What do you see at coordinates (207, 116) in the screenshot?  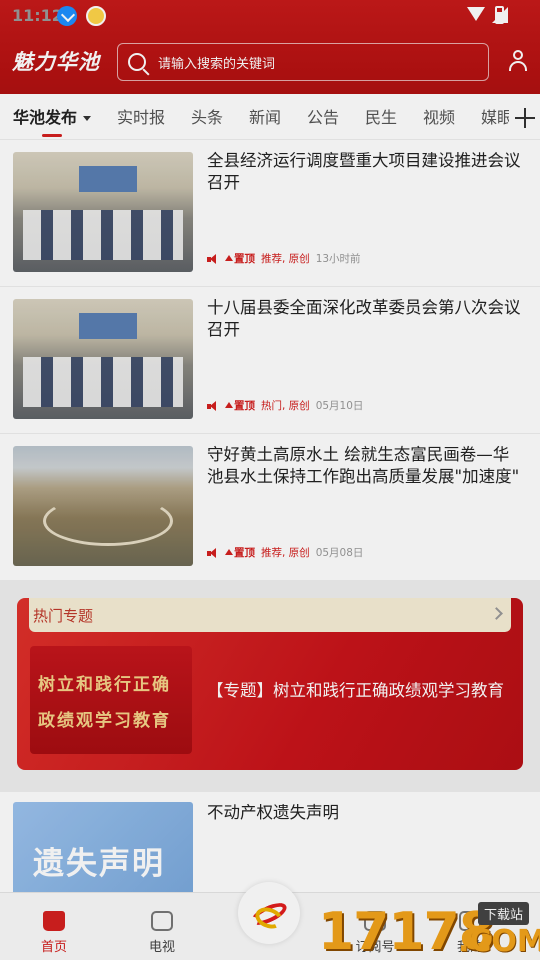 I see `tab-headlines: 头条` at bounding box center [207, 116].